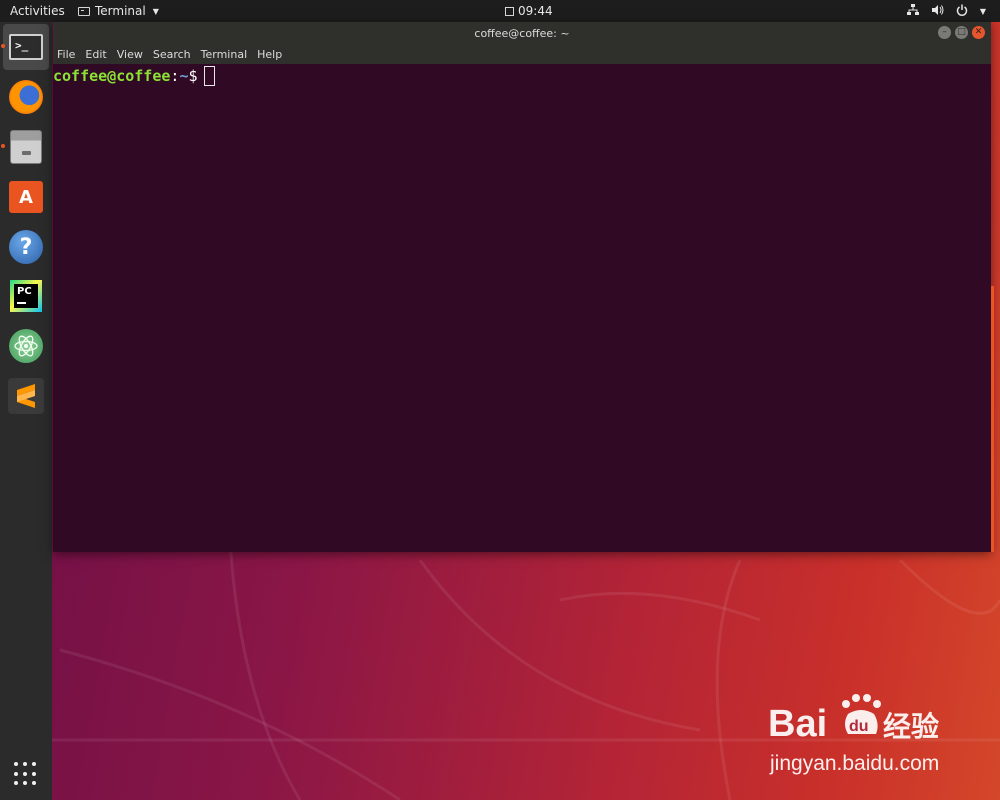  What do you see at coordinates (992, 419) in the screenshot?
I see `scrollbar` at bounding box center [992, 419].